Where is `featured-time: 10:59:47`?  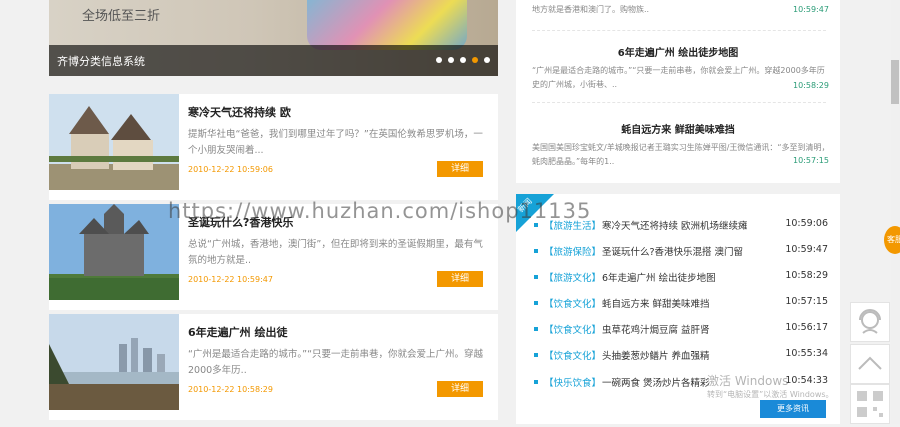
featured-time: 10:59:47 is located at coordinates (811, 9).